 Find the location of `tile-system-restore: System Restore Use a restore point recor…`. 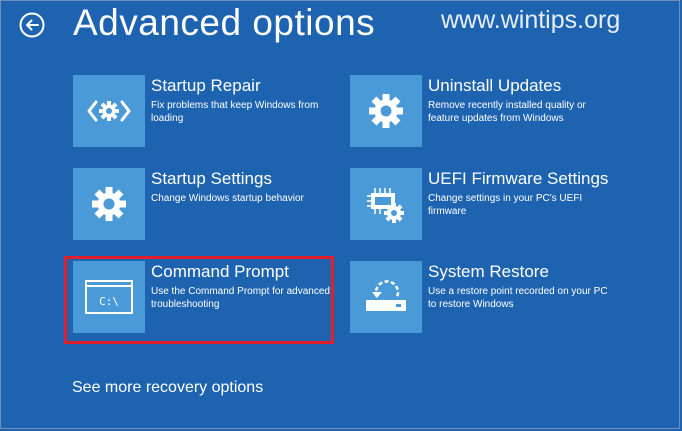

tile-system-restore: System Restore Use a restore point recor… is located at coordinates (484, 301).